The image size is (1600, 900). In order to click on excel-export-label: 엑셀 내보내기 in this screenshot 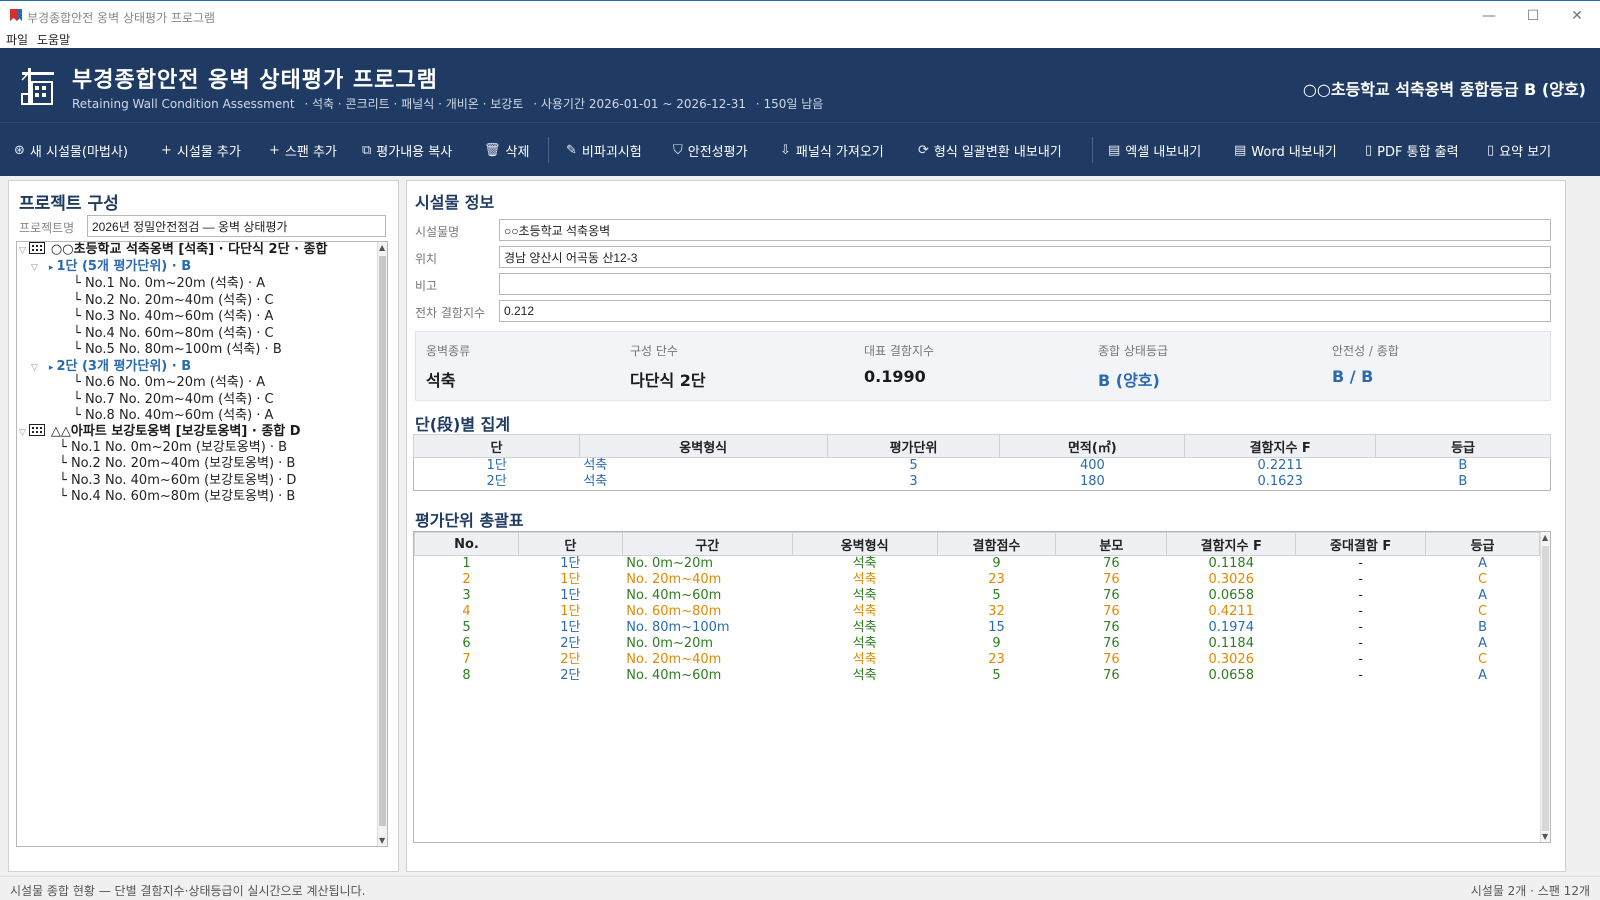, I will do `click(1163, 152)`.